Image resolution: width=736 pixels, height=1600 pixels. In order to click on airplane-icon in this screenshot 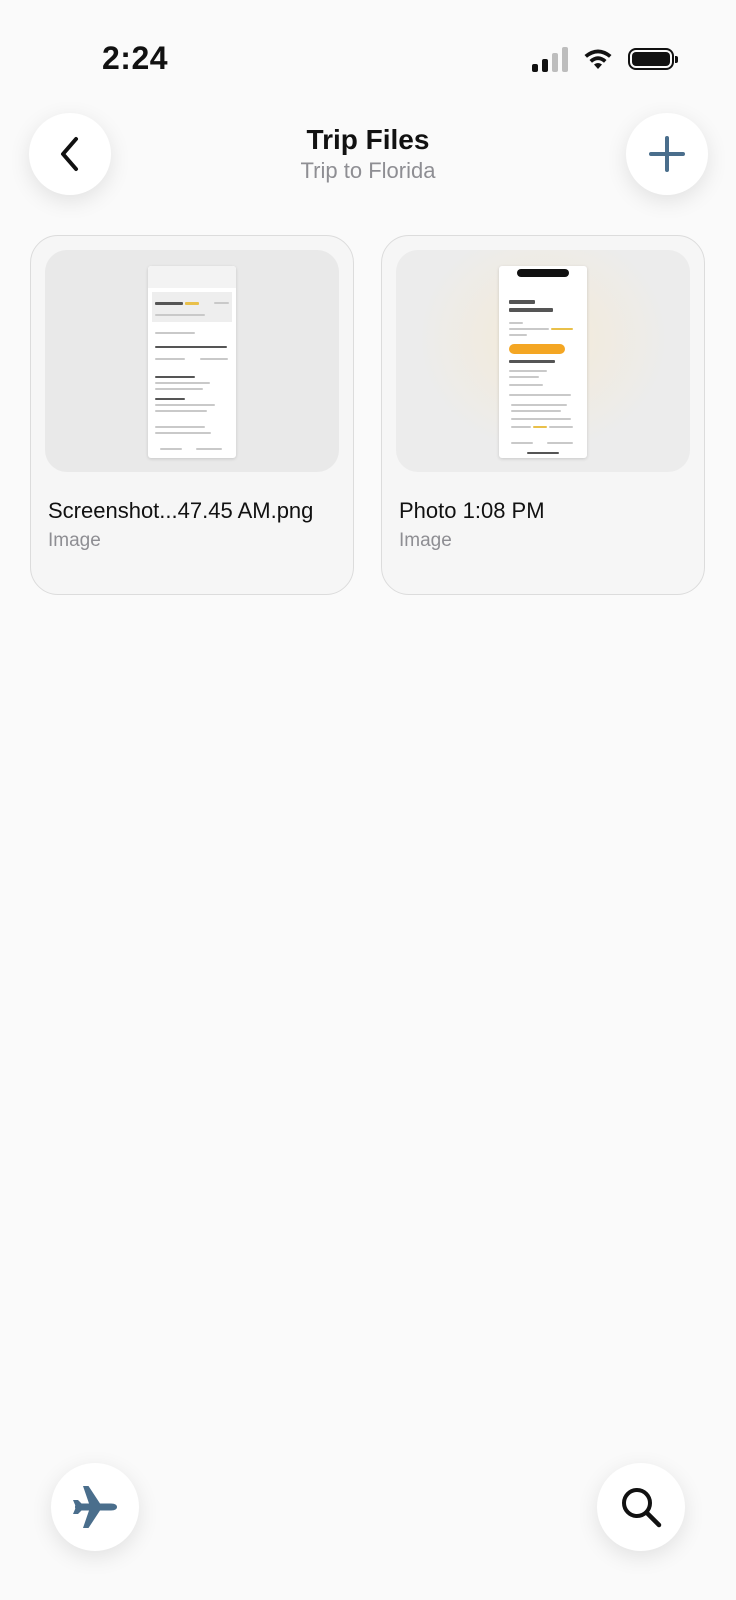, I will do `click(95, 1507)`.